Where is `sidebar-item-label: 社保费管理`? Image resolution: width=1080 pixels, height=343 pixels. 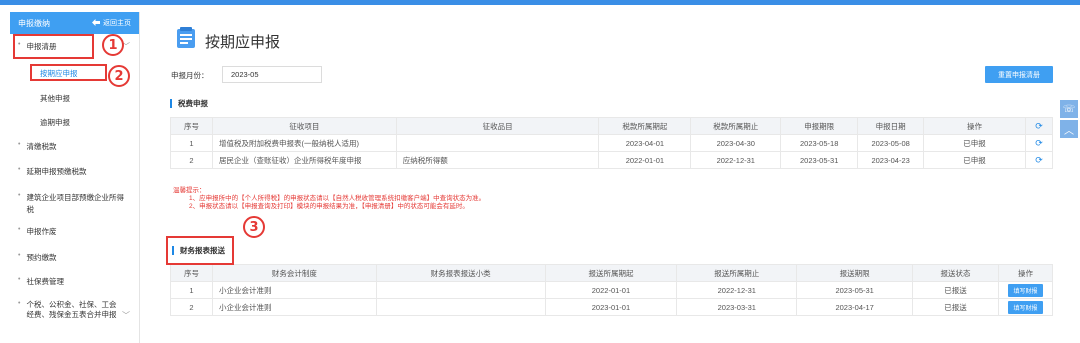 sidebar-item-label: 社保费管理 is located at coordinates (45, 281).